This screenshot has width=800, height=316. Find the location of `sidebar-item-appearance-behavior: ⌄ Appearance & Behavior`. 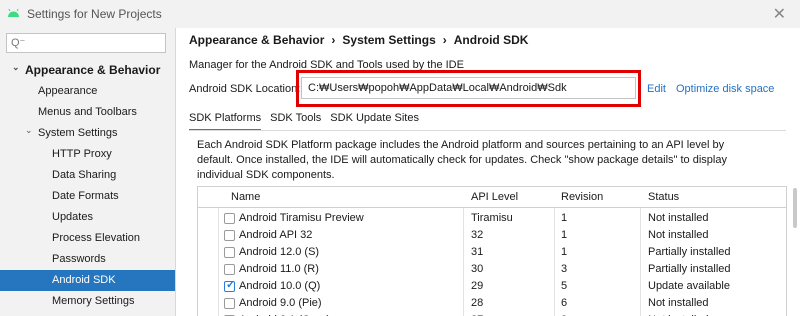

sidebar-item-appearance-behavior: ⌄ Appearance & Behavior is located at coordinates (87, 70).